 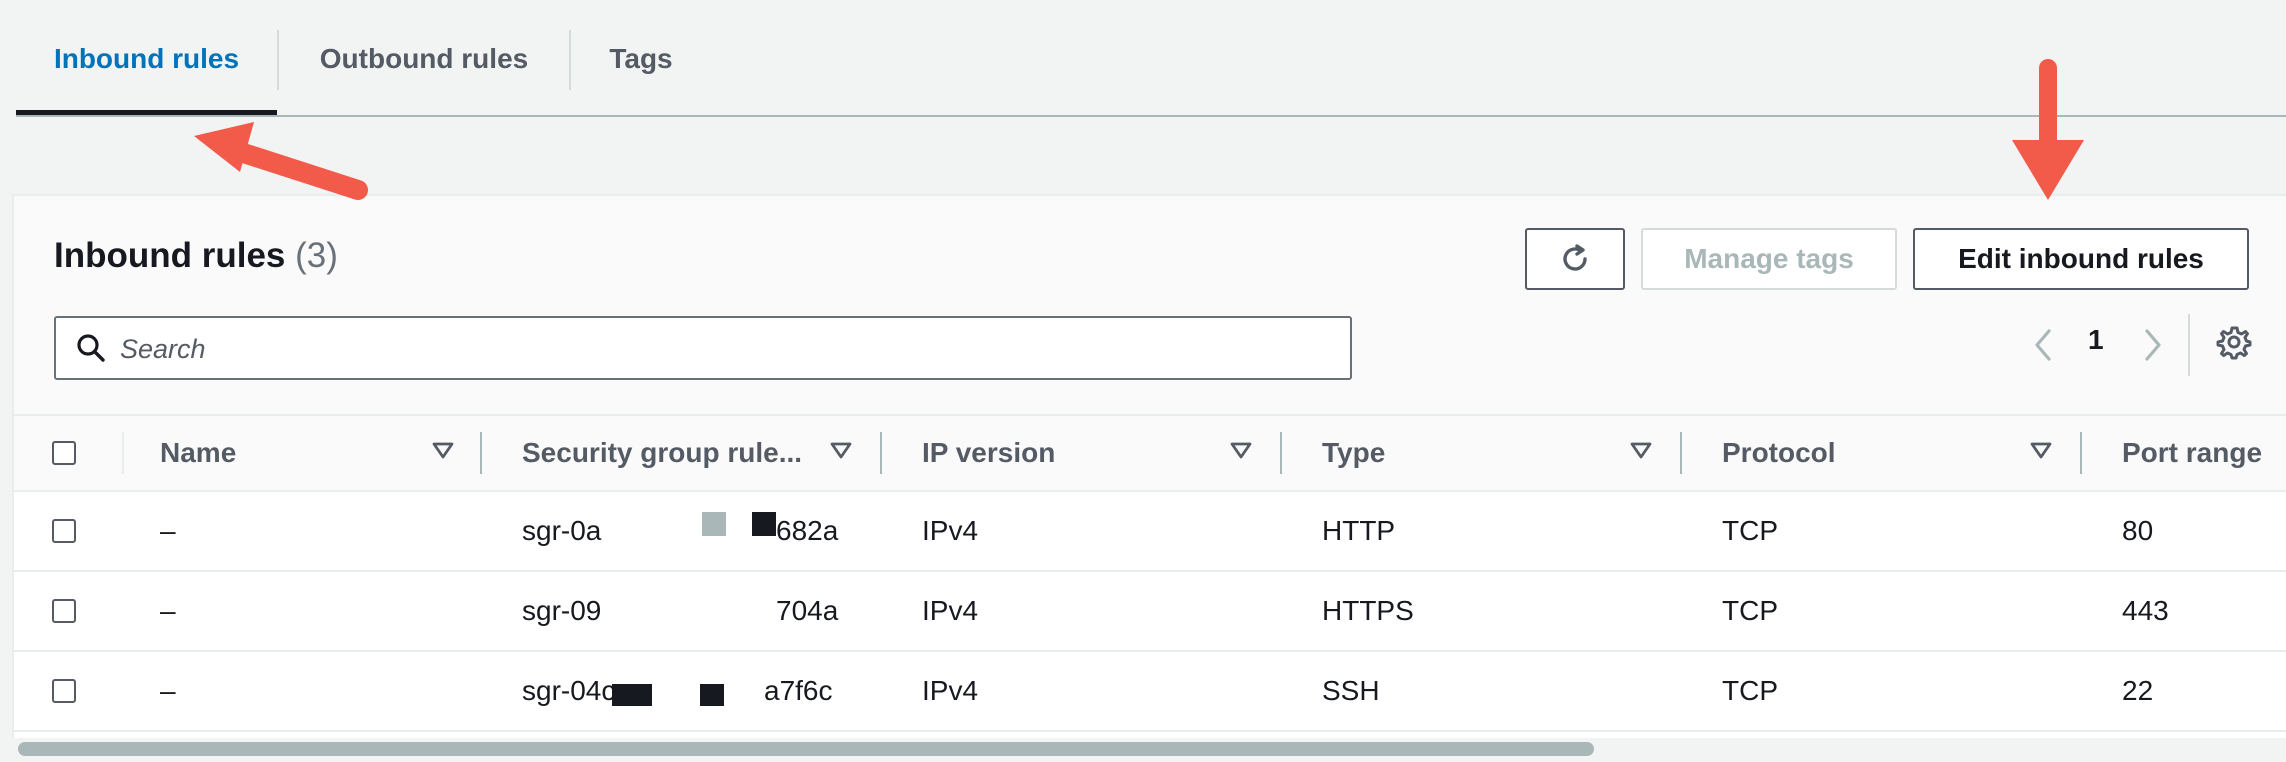 I want to click on refresh-button, so click(x=1575, y=259).